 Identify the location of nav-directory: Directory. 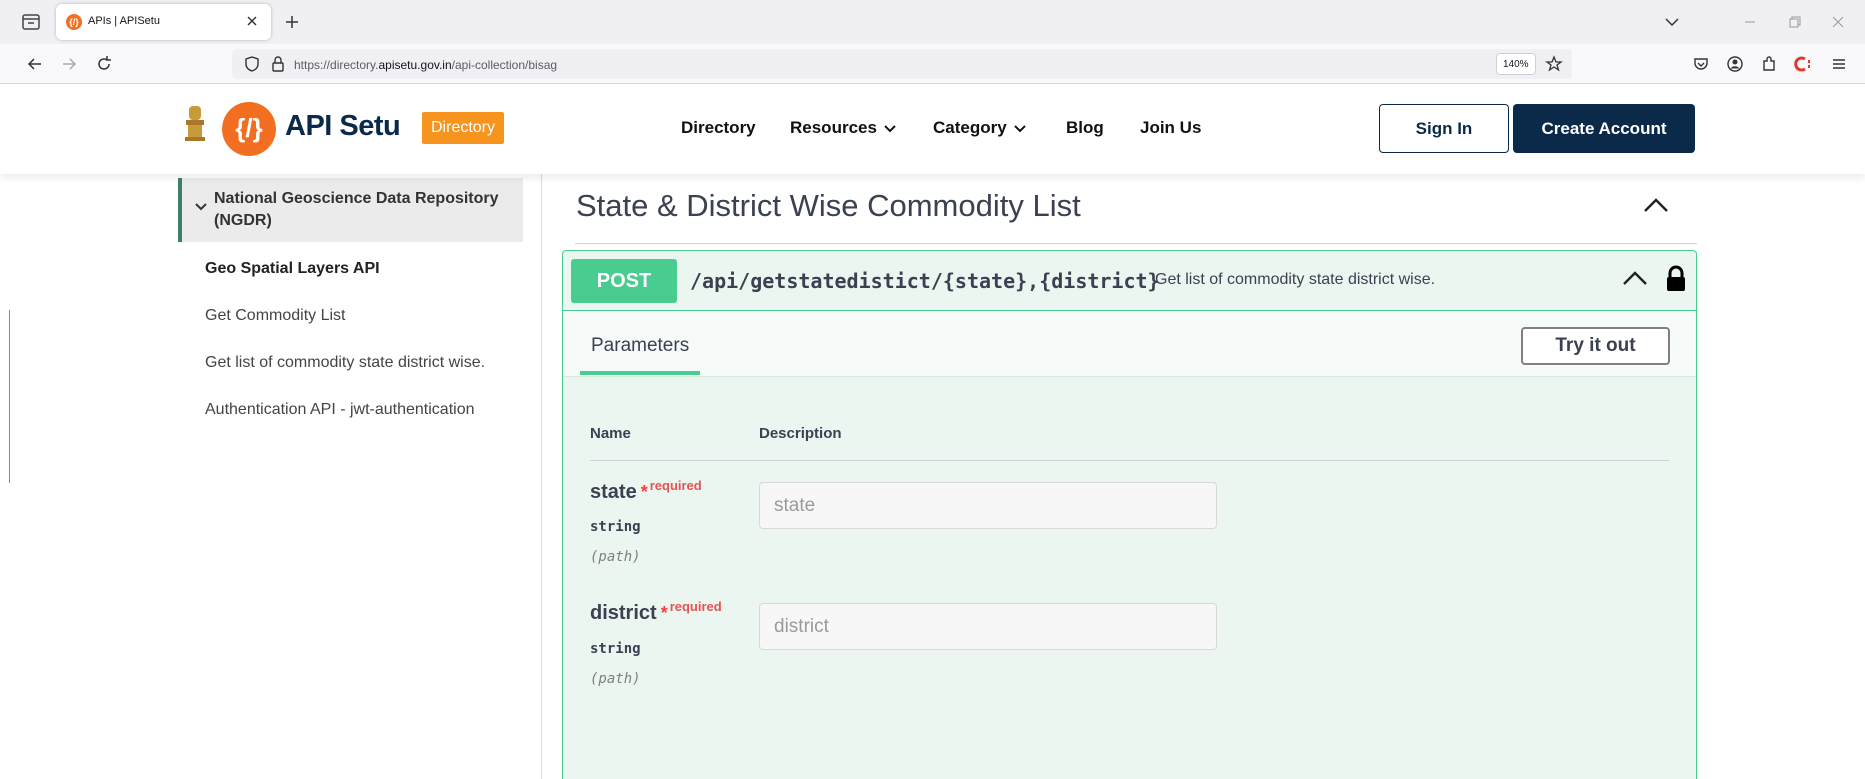
(718, 128).